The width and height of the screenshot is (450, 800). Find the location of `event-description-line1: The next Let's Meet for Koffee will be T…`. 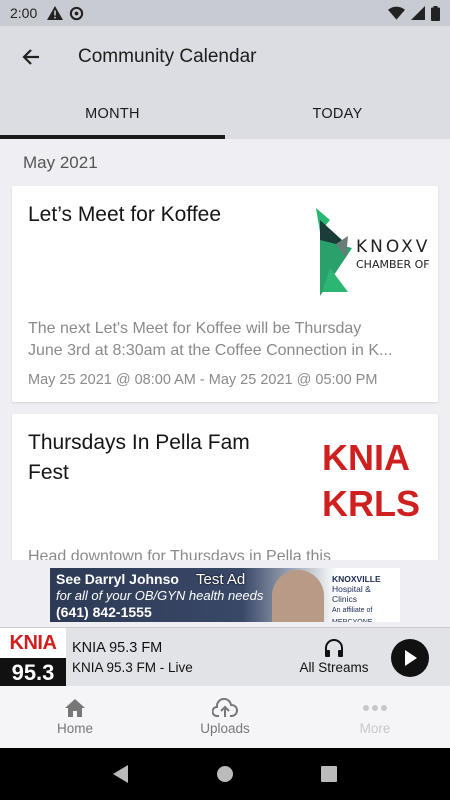

event-description-line1: The next Let's Meet for Koffee will be T… is located at coordinates (195, 328).